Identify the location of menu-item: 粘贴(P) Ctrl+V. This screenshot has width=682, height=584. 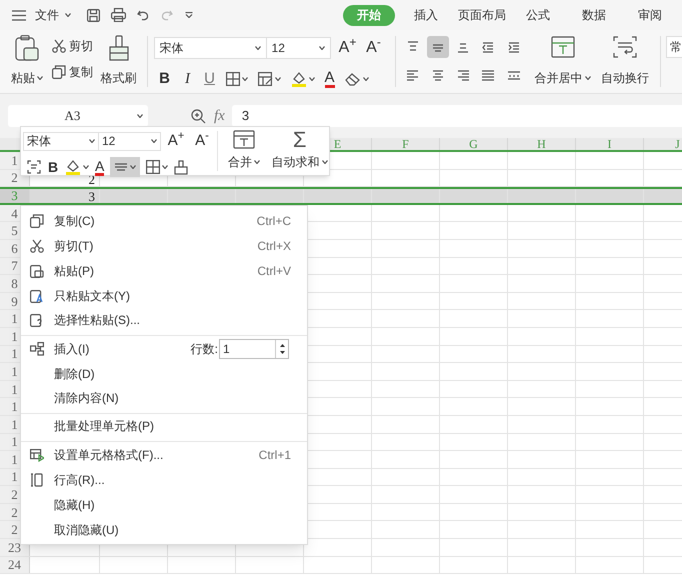
(164, 270).